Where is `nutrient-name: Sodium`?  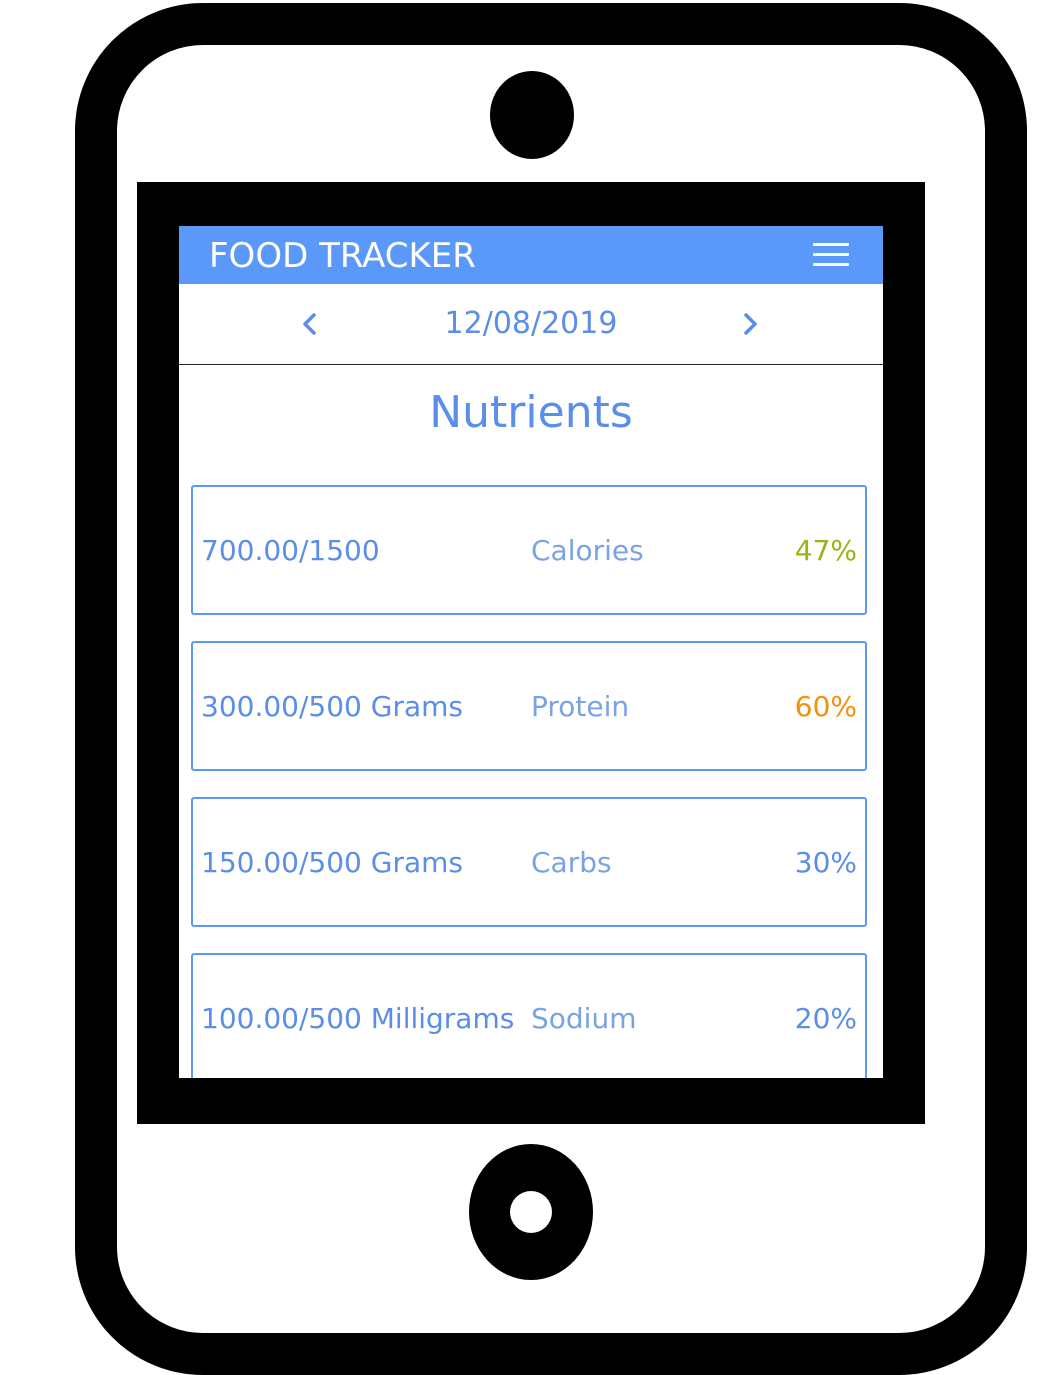 nutrient-name: Sodium is located at coordinates (584, 1018).